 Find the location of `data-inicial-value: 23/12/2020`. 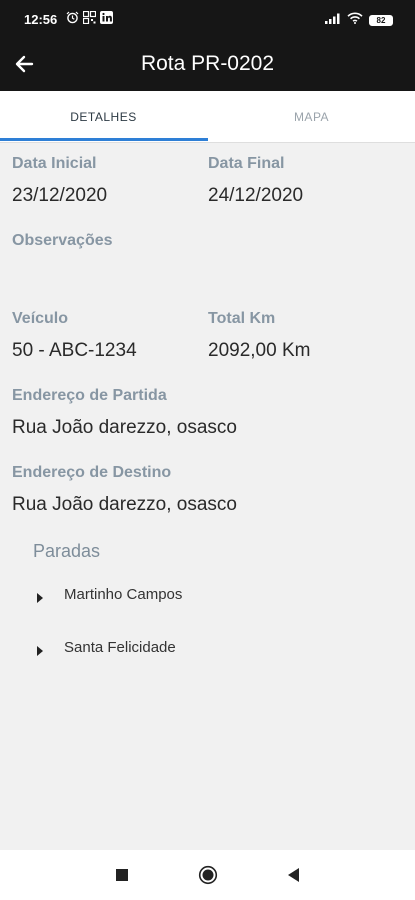

data-inicial-value: 23/12/2020 is located at coordinates (60, 195).